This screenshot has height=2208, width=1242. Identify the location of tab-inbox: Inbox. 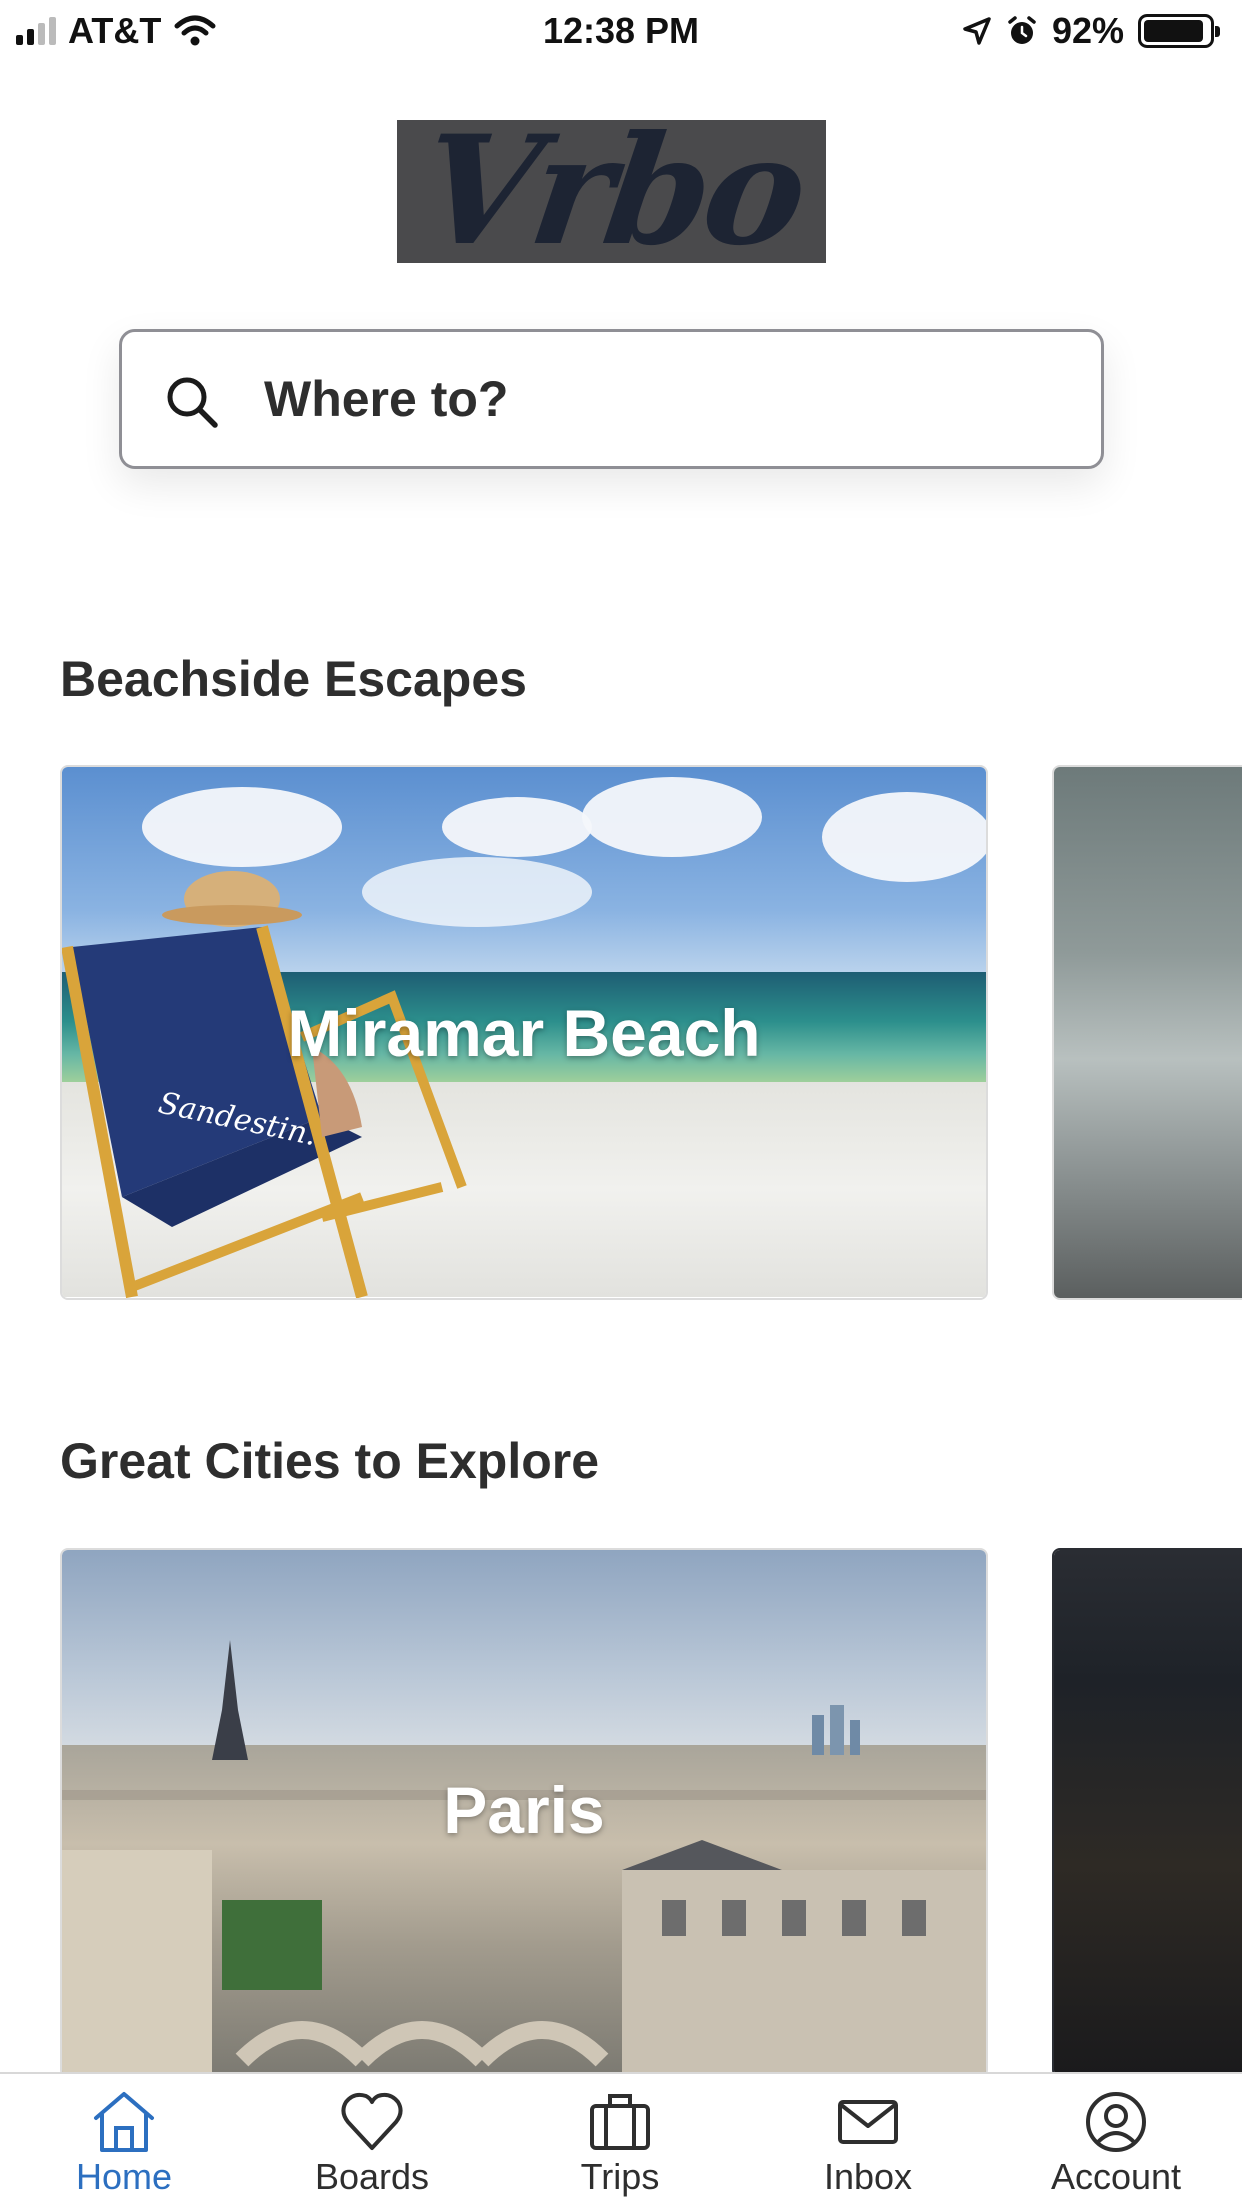
(868, 2141).